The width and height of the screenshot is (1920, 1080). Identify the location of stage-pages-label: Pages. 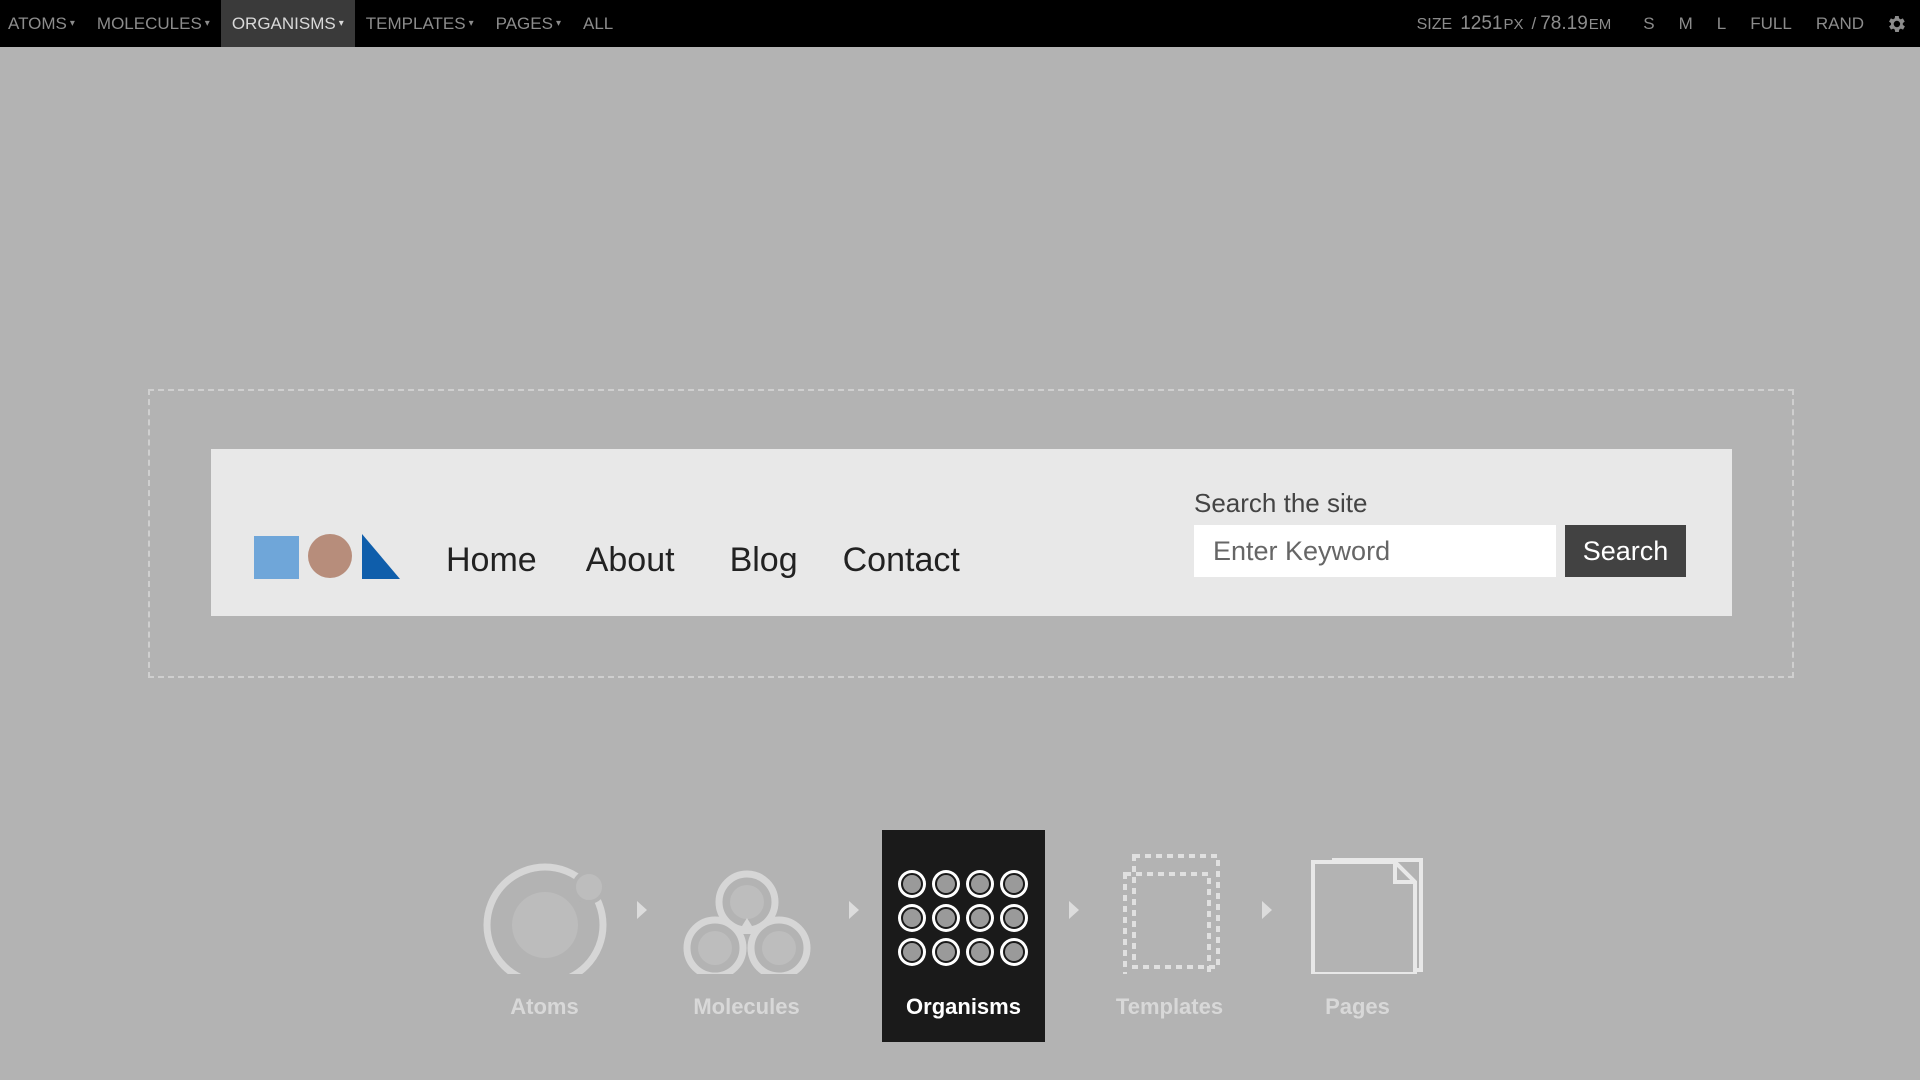
(1357, 1006).